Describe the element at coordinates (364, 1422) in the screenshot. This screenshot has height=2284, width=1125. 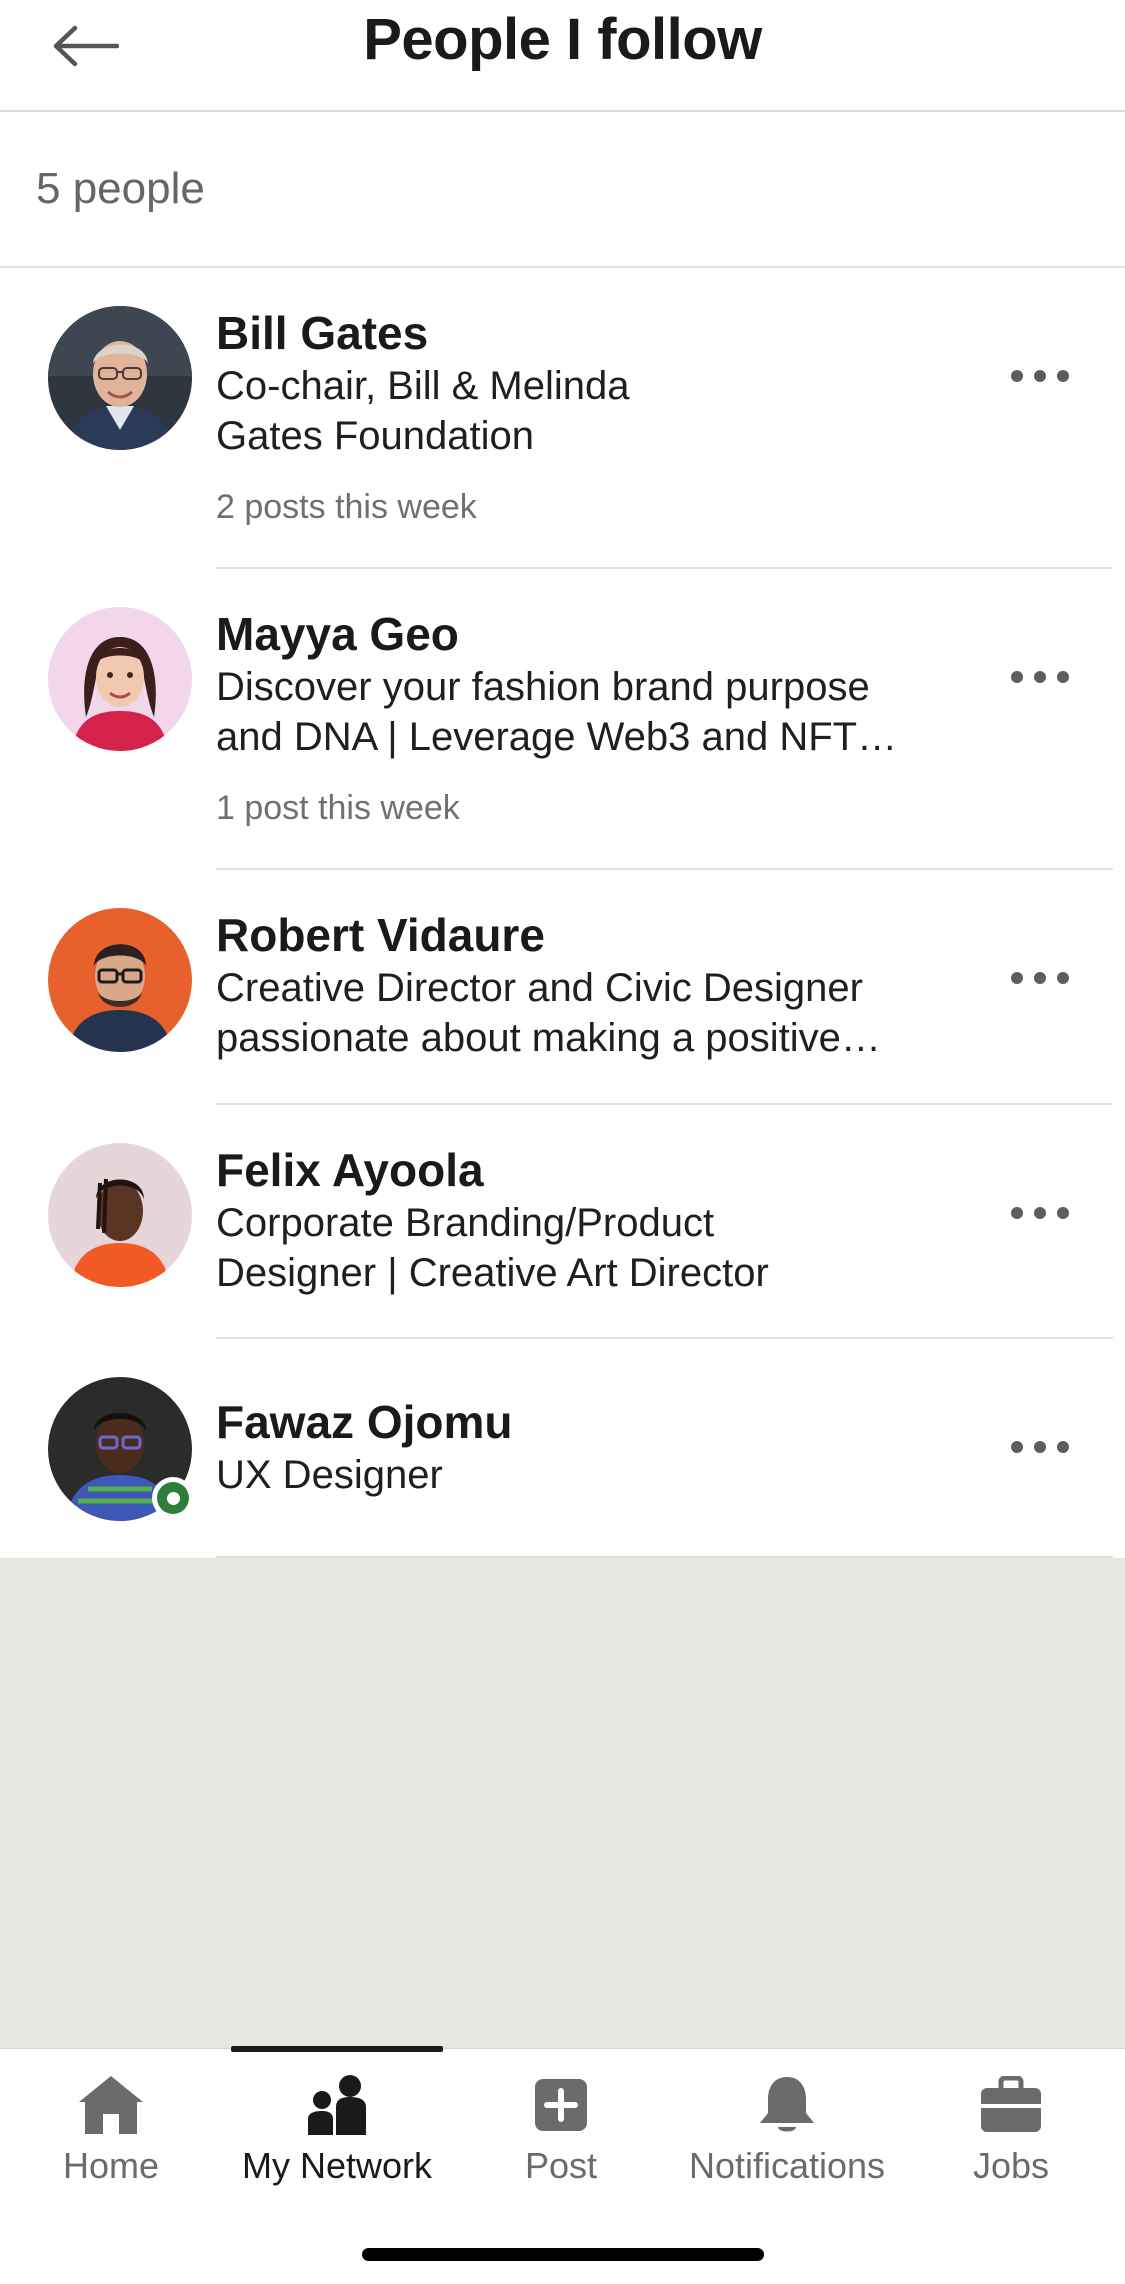
I see `person-name: Fawaz Ojomu` at that location.